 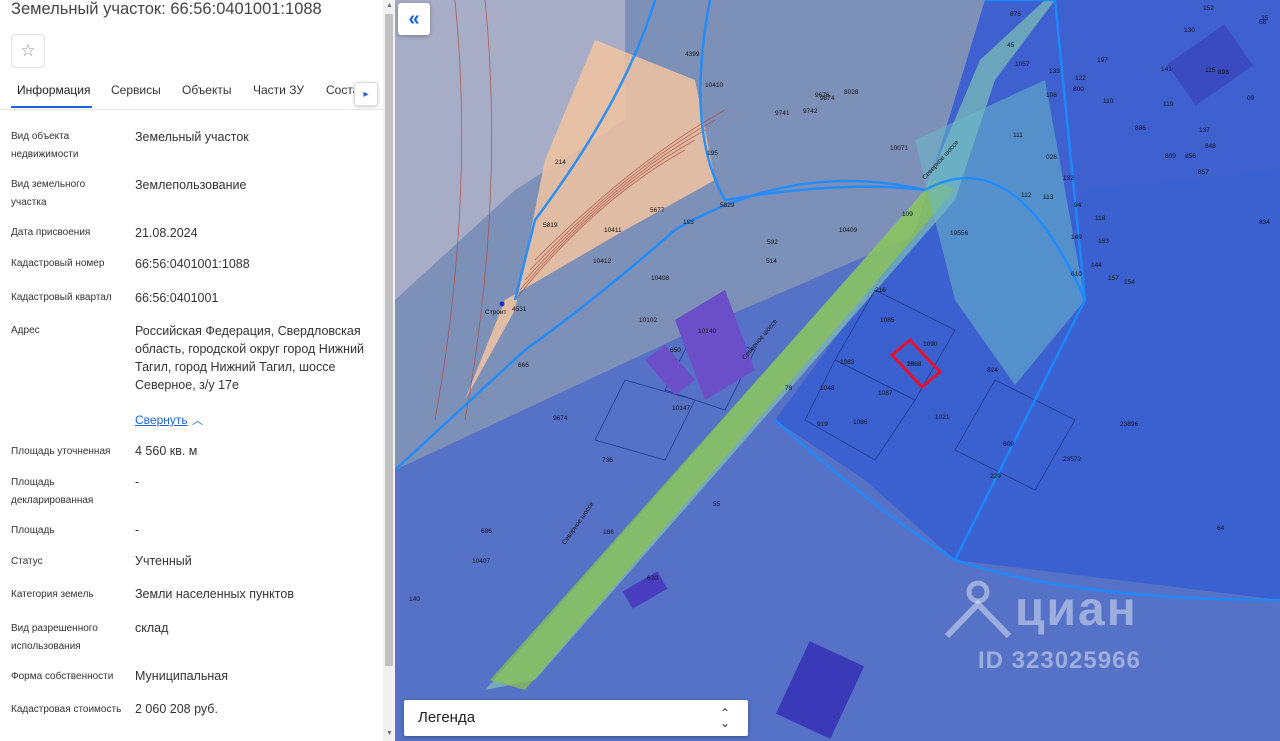 I want to click on property-label: Площадь уточненная, so click(x=61, y=451).